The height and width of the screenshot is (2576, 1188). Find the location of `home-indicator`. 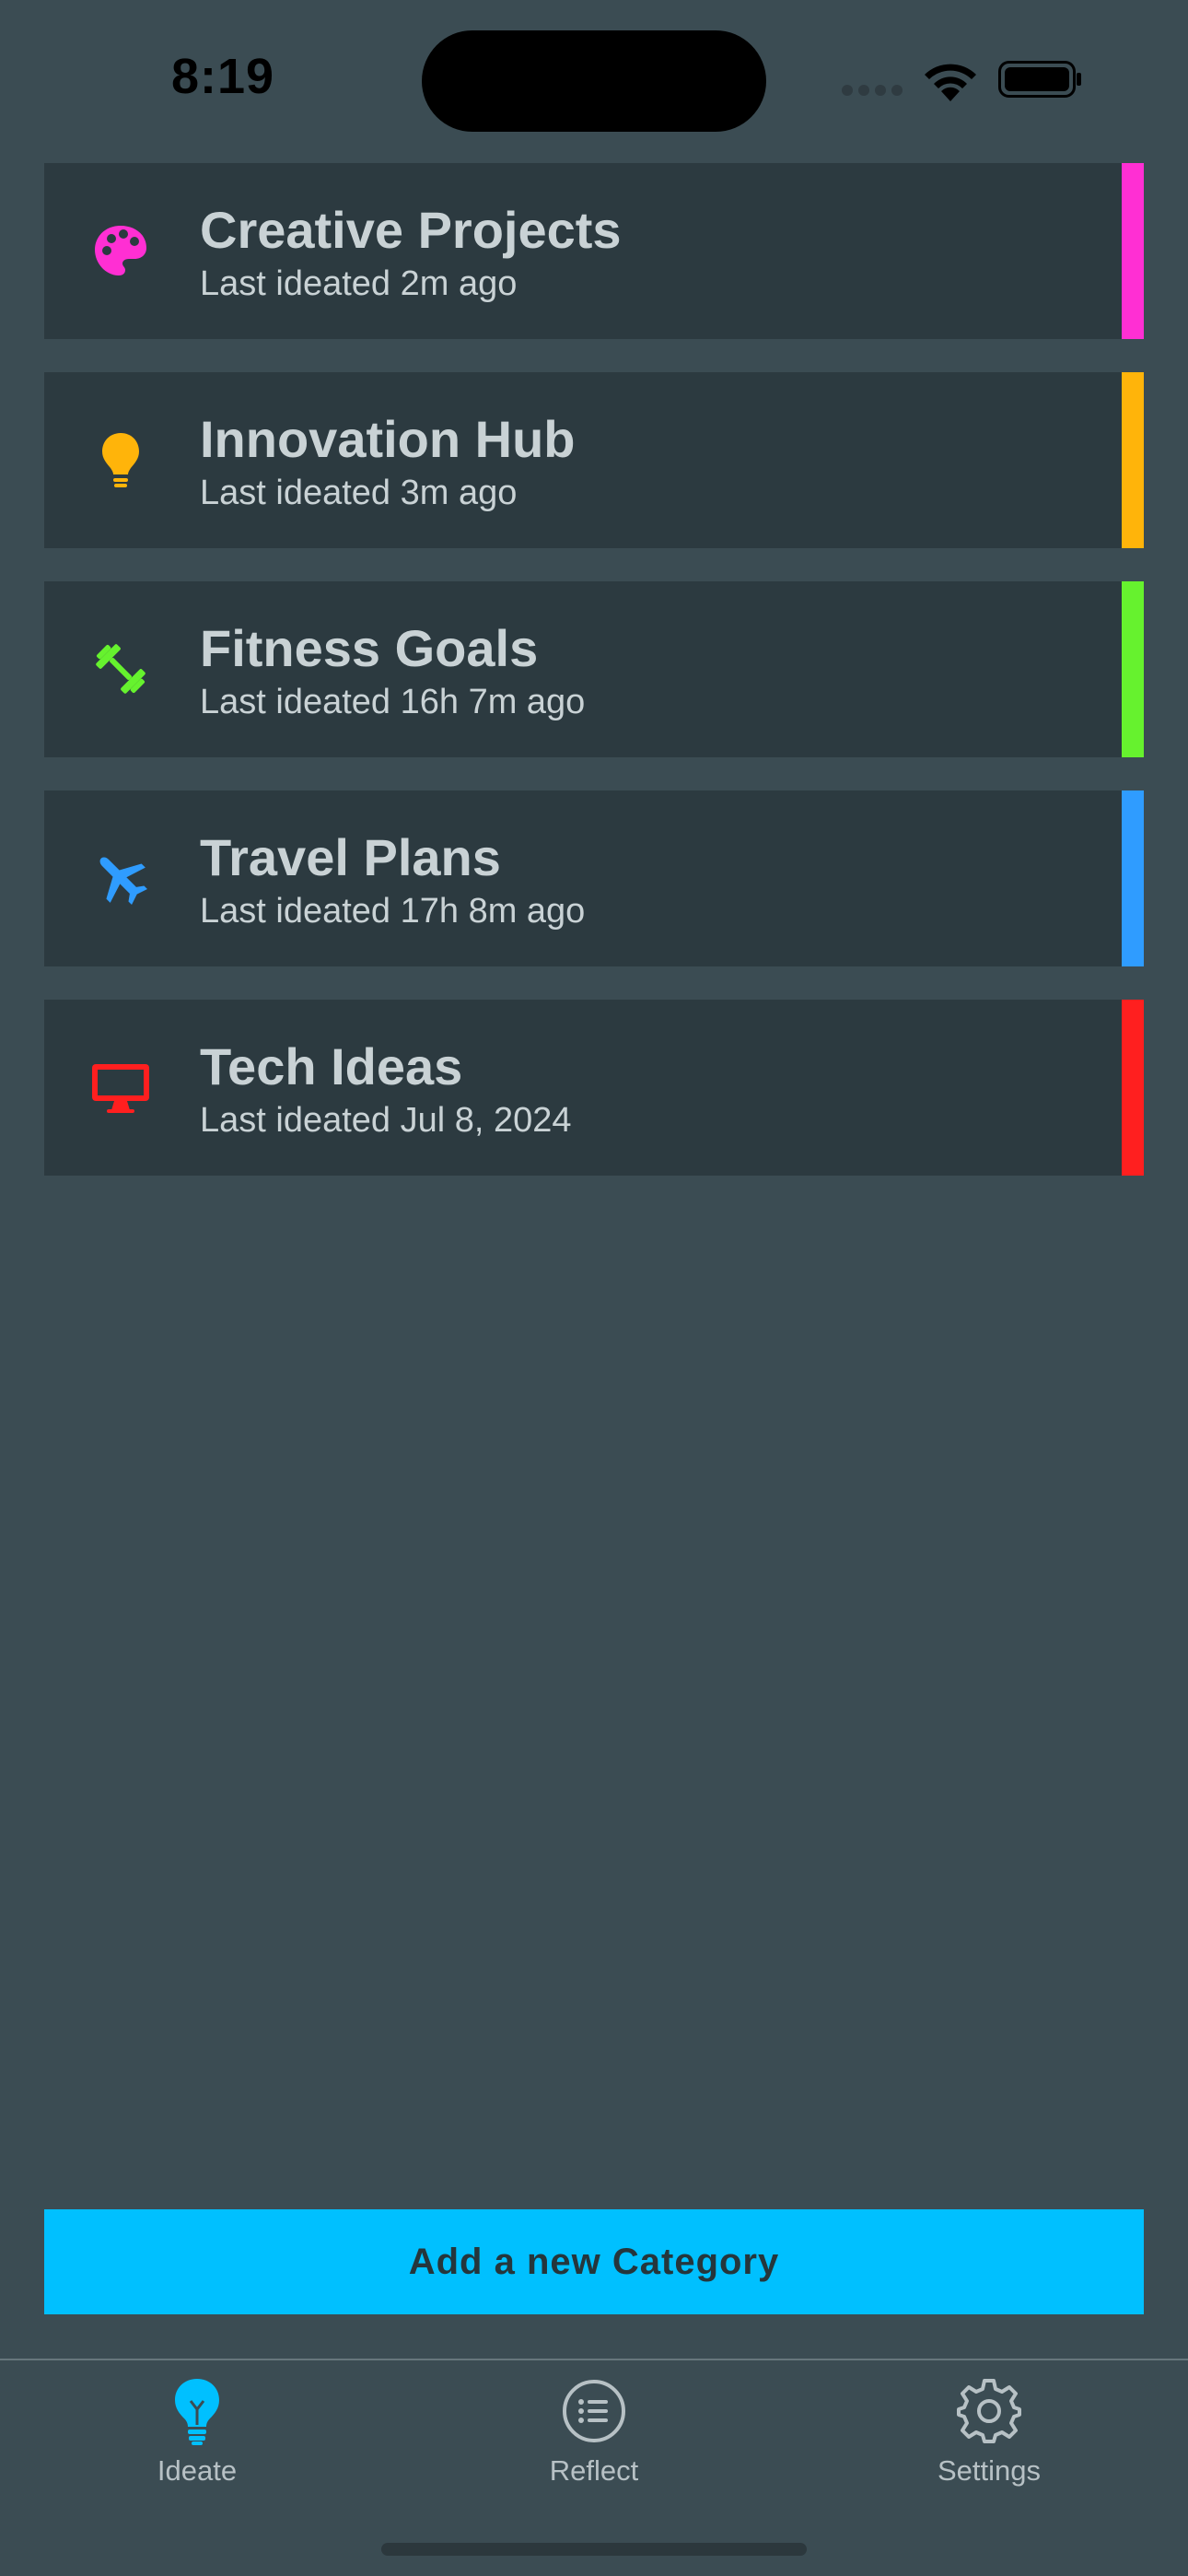

home-indicator is located at coordinates (594, 2549).